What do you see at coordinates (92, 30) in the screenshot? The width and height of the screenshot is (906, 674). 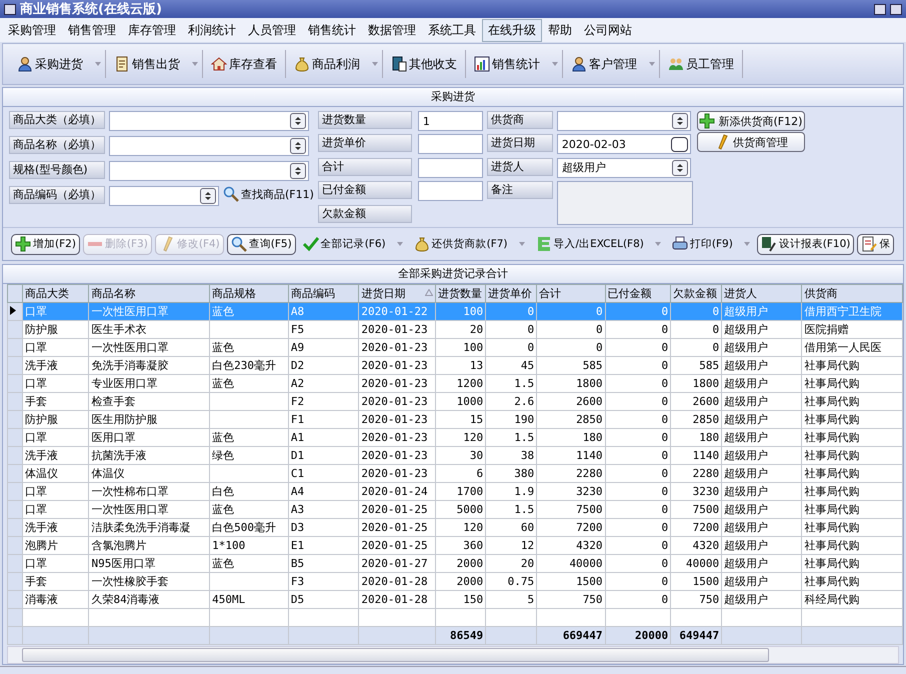 I see `menu-item: 销售管理` at bounding box center [92, 30].